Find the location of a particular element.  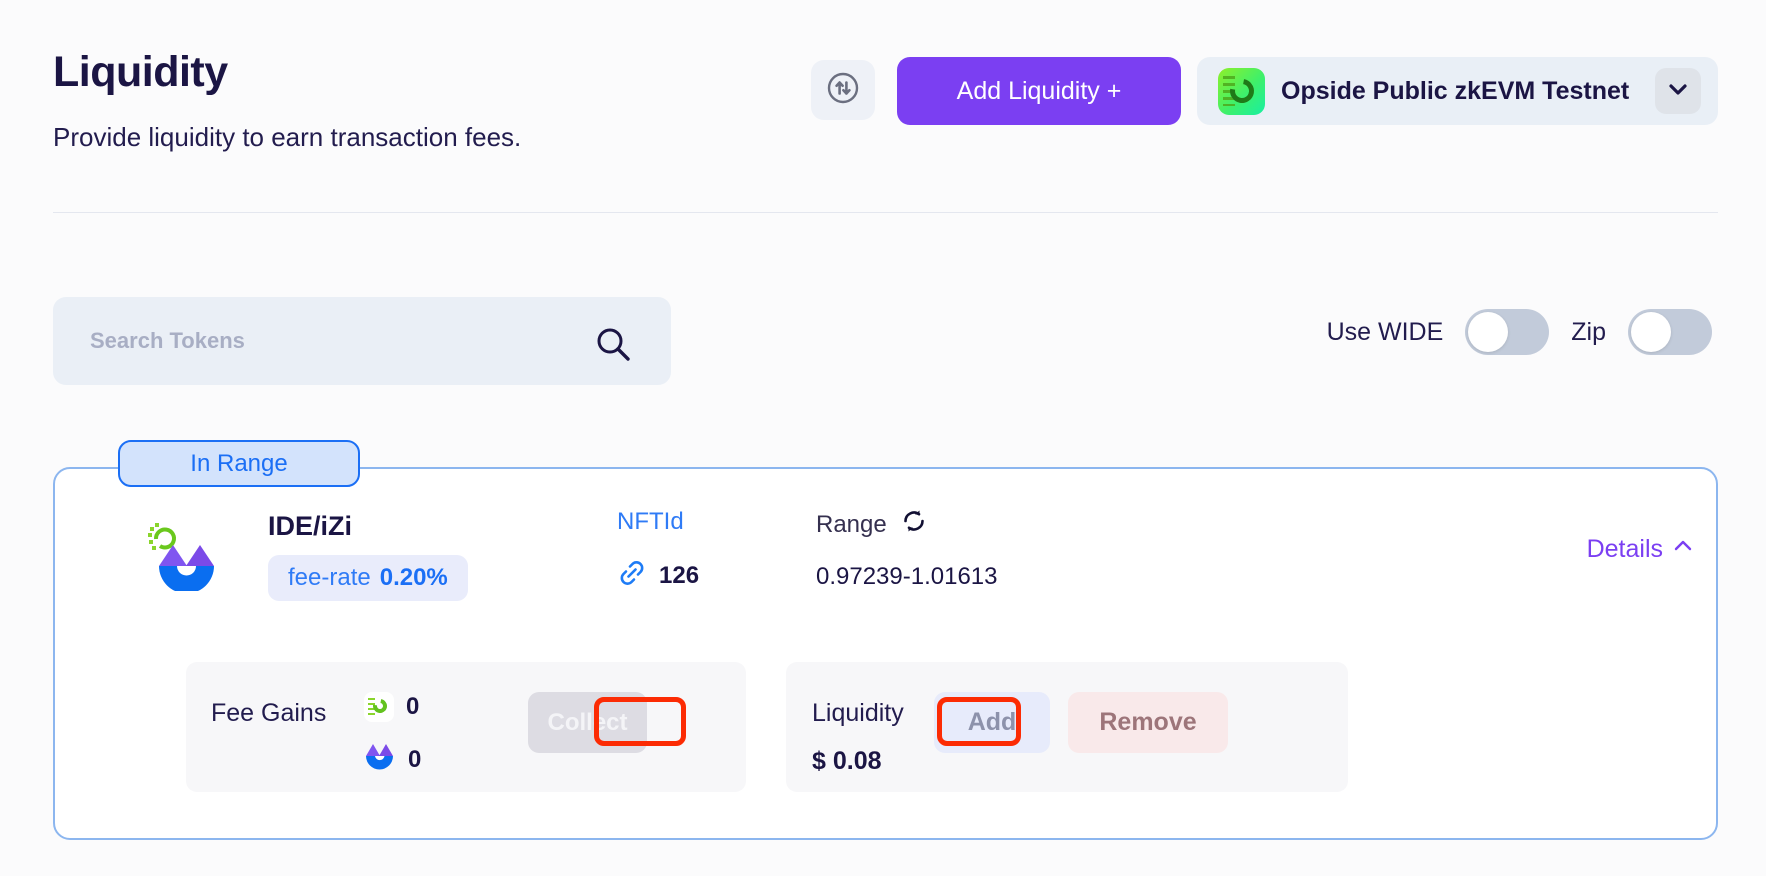

search-icon is located at coordinates (613, 347).